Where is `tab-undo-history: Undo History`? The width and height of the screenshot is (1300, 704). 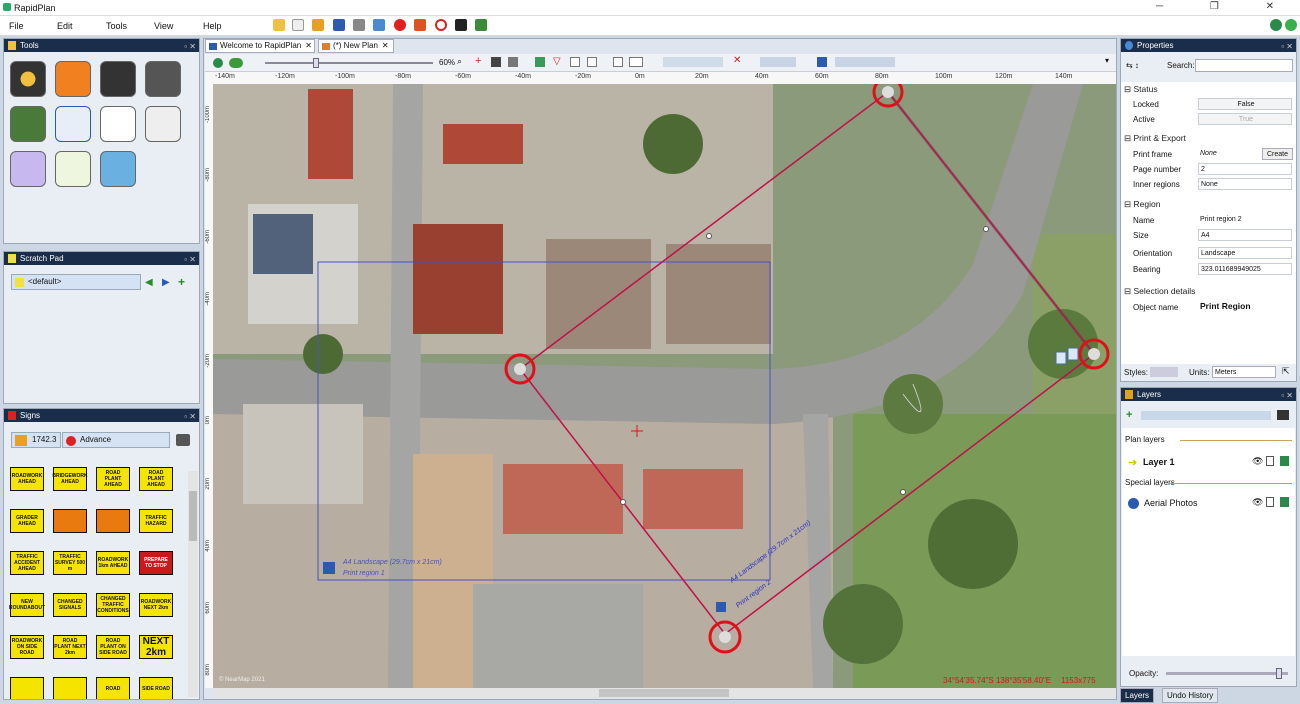
tab-undo-history: Undo History is located at coordinates (1190, 695).